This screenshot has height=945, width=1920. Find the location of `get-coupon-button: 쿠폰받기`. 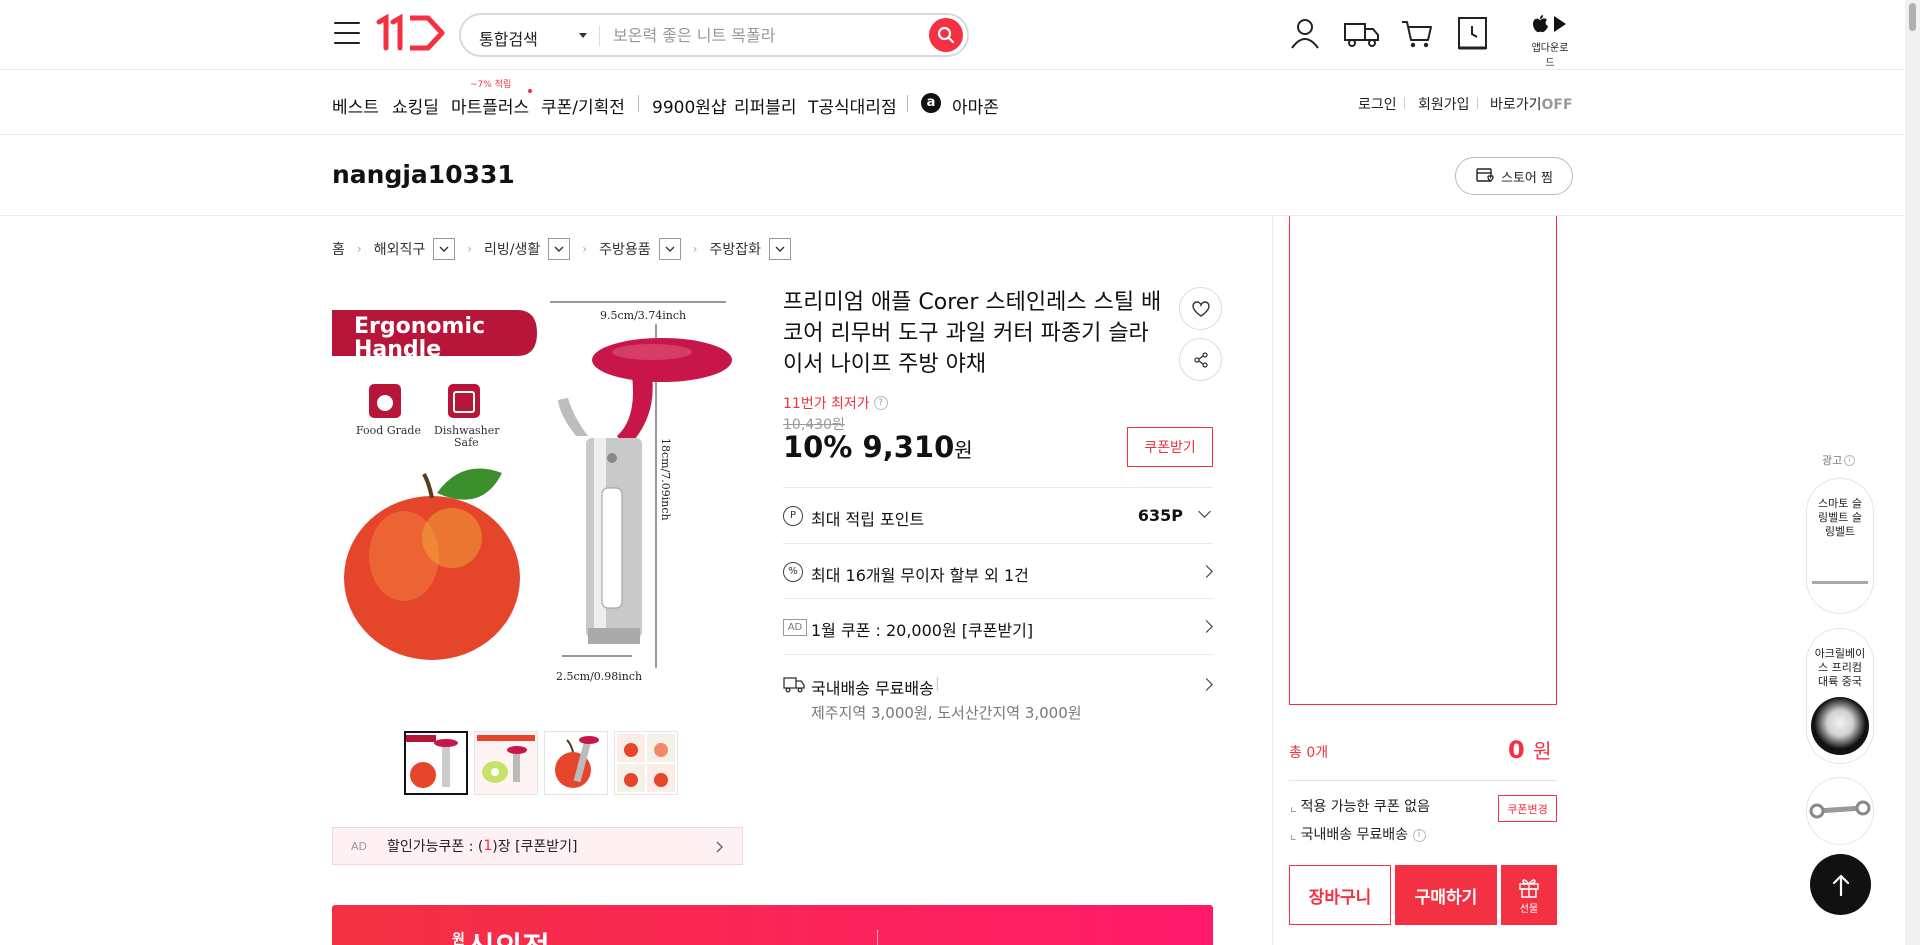

get-coupon-button: 쿠폰받기 is located at coordinates (1170, 447).